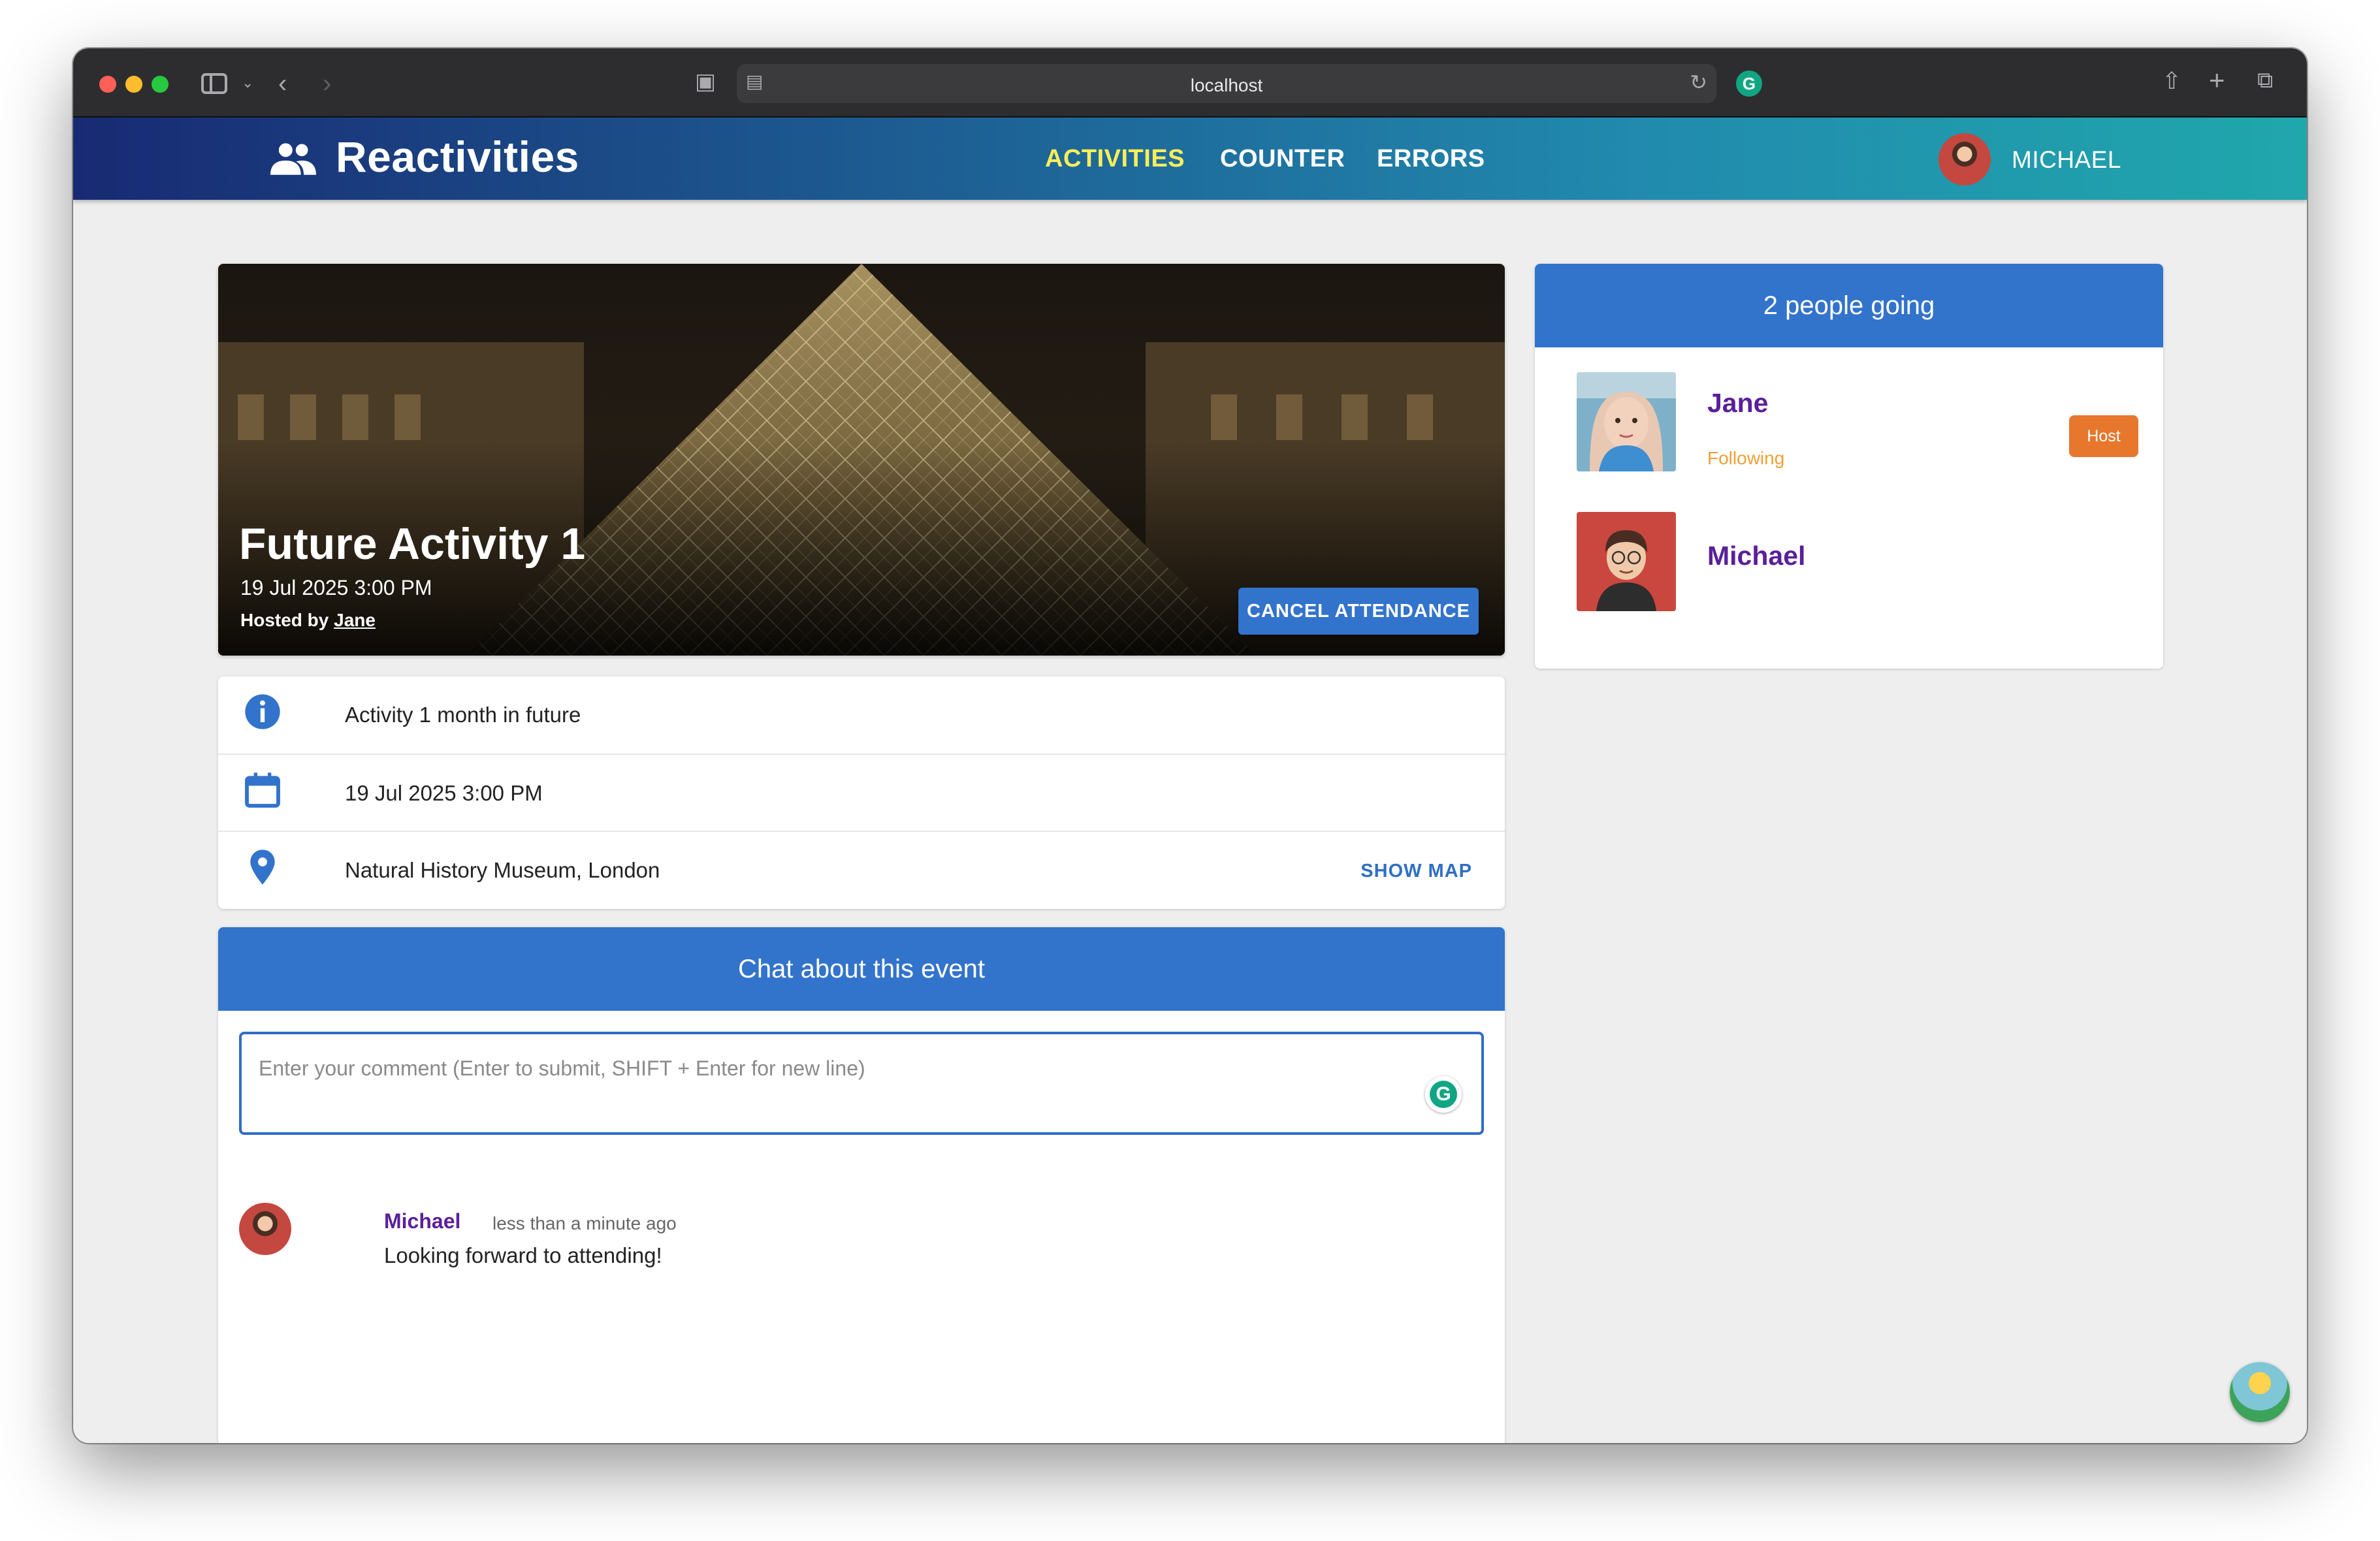 This screenshot has height=1541, width=2380. Describe the element at coordinates (1749, 84) in the screenshot. I see `grammarly-extension-icon: G` at that location.